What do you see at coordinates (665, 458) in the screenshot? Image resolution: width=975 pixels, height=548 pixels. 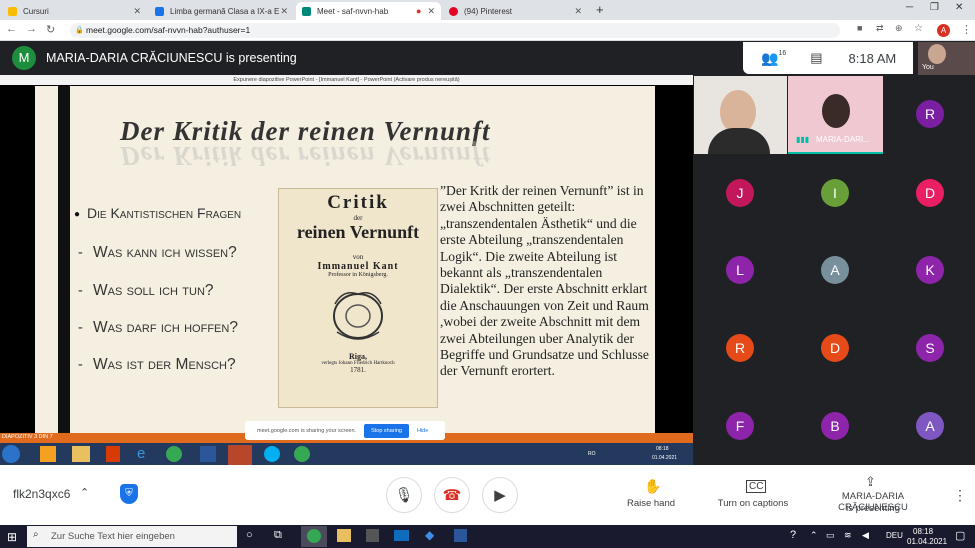 I see `inner-date: 01.04.2021` at bounding box center [665, 458].